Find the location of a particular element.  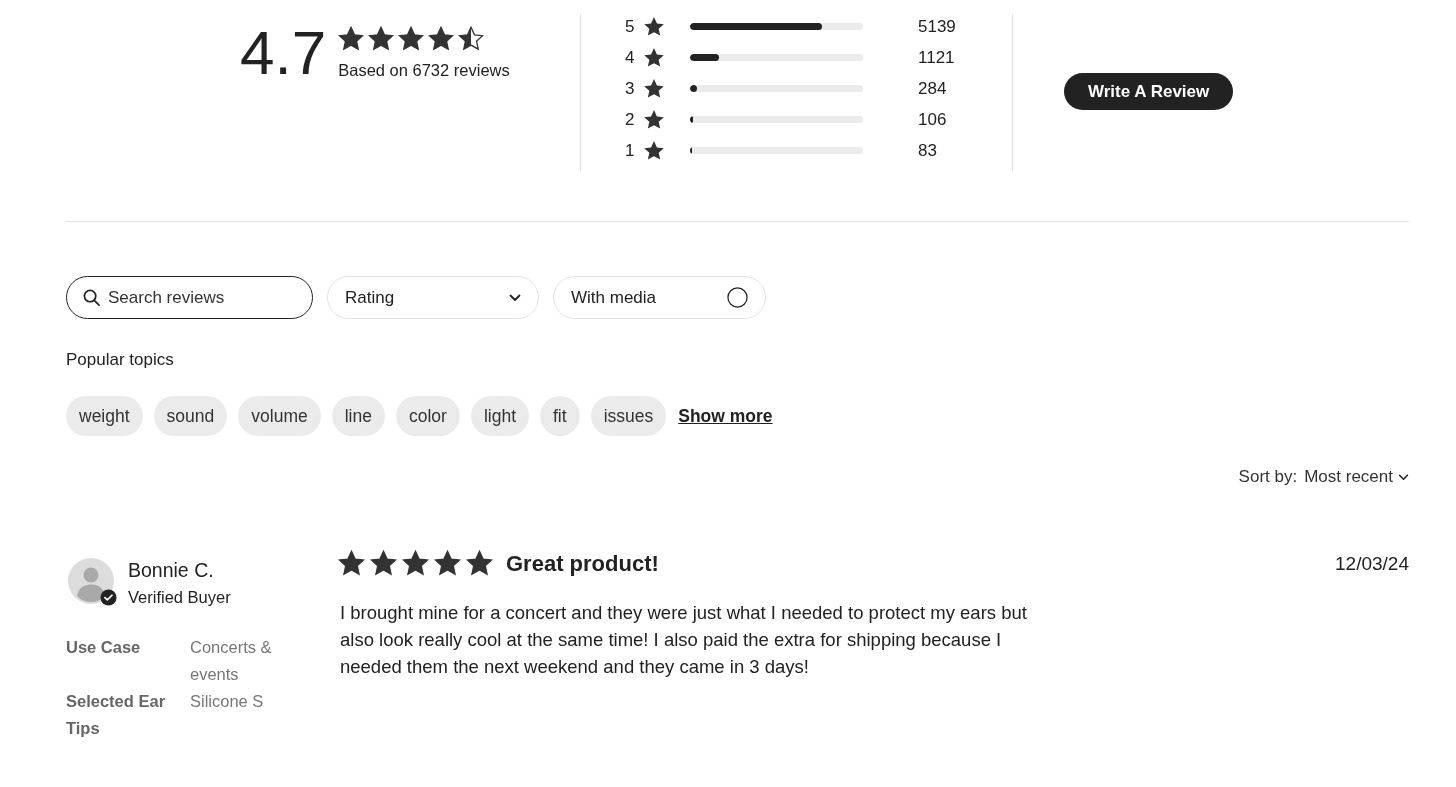

reviewer-name: Bonnie C. is located at coordinates (171, 570).